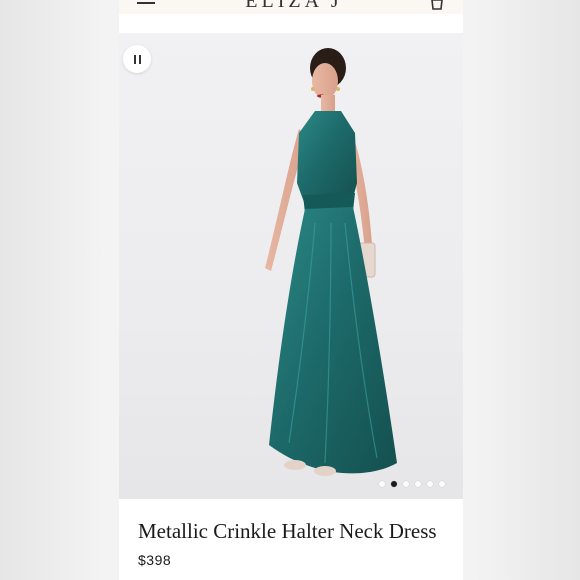 The height and width of the screenshot is (580, 580). What do you see at coordinates (394, 484) in the screenshot?
I see `carousel-dot-active` at bounding box center [394, 484].